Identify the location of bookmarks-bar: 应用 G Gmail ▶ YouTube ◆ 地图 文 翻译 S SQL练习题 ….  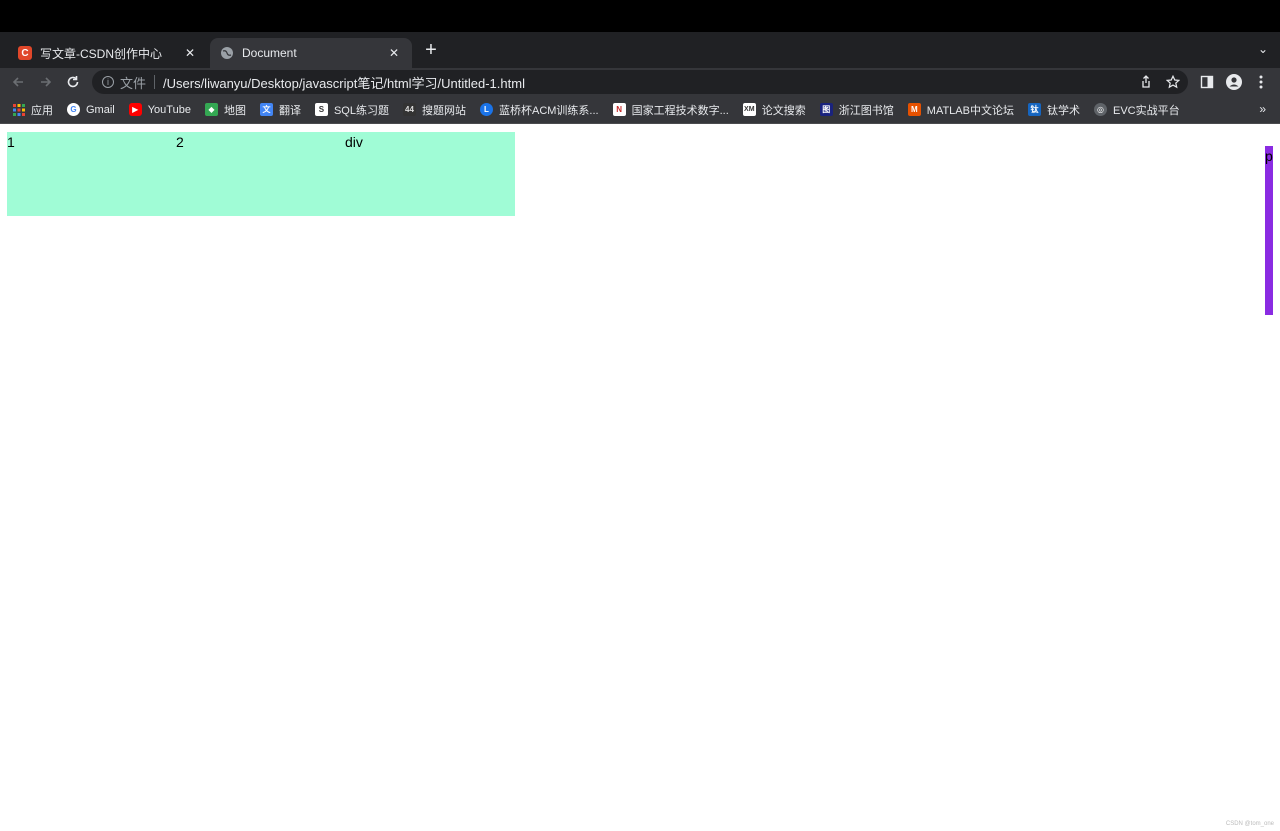
(640, 110).